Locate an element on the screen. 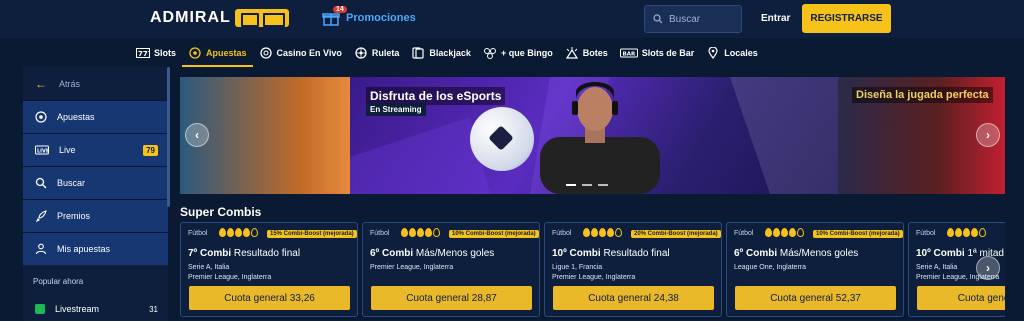 This screenshot has width=1024, height=321. banner-subtitle: En Streaming is located at coordinates (396, 109).